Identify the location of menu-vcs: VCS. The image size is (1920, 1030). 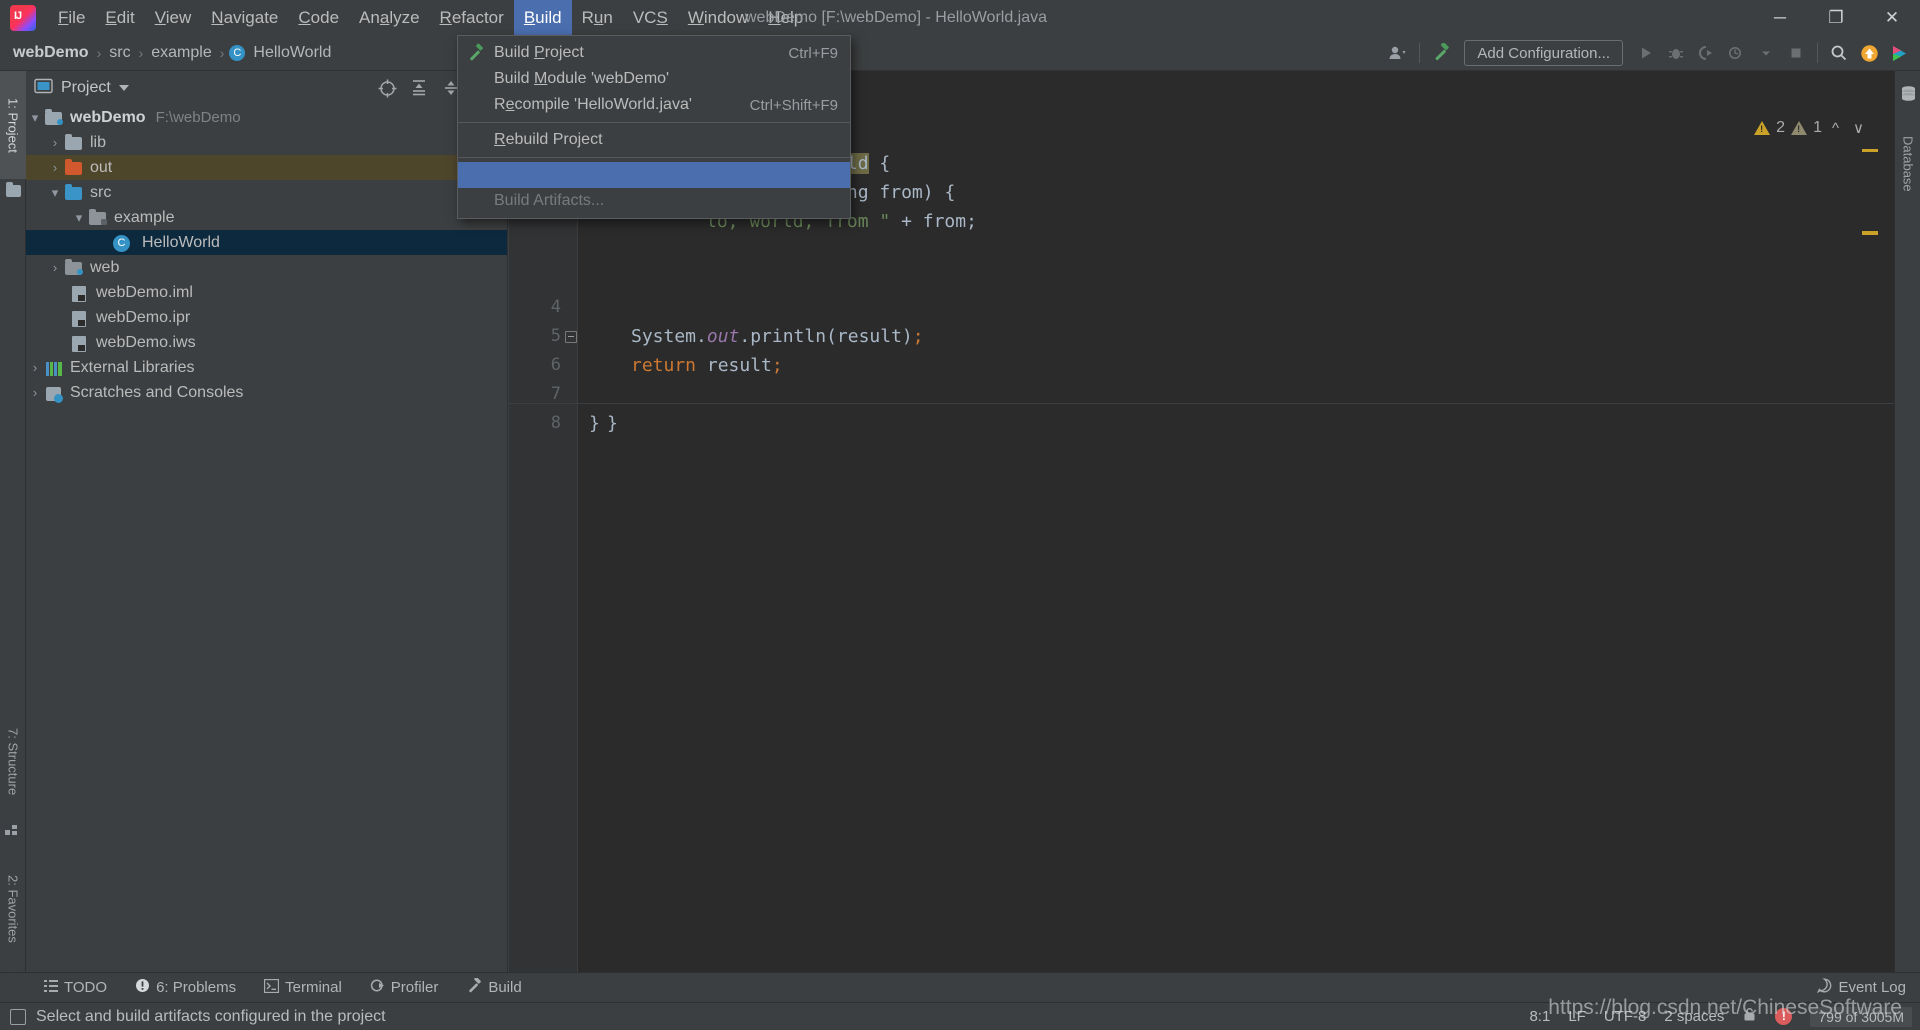
(650, 17).